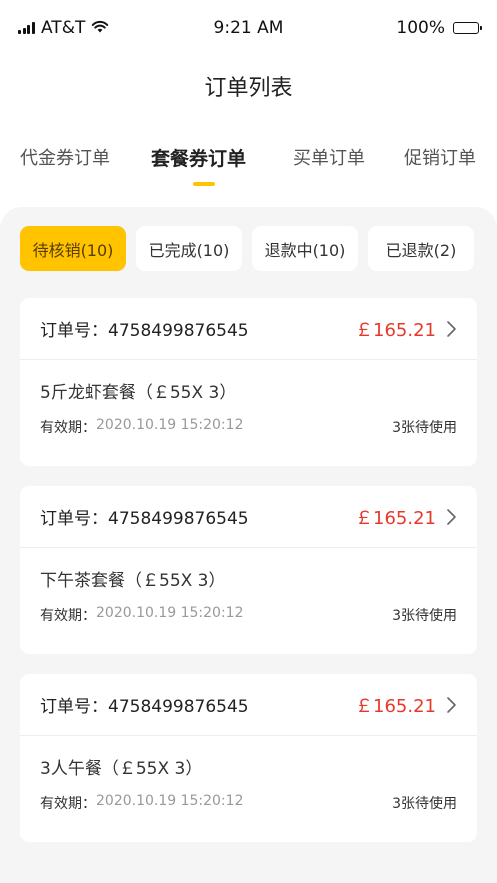 The height and width of the screenshot is (883, 497). What do you see at coordinates (467, 28) in the screenshot?
I see `battery-icon` at bounding box center [467, 28].